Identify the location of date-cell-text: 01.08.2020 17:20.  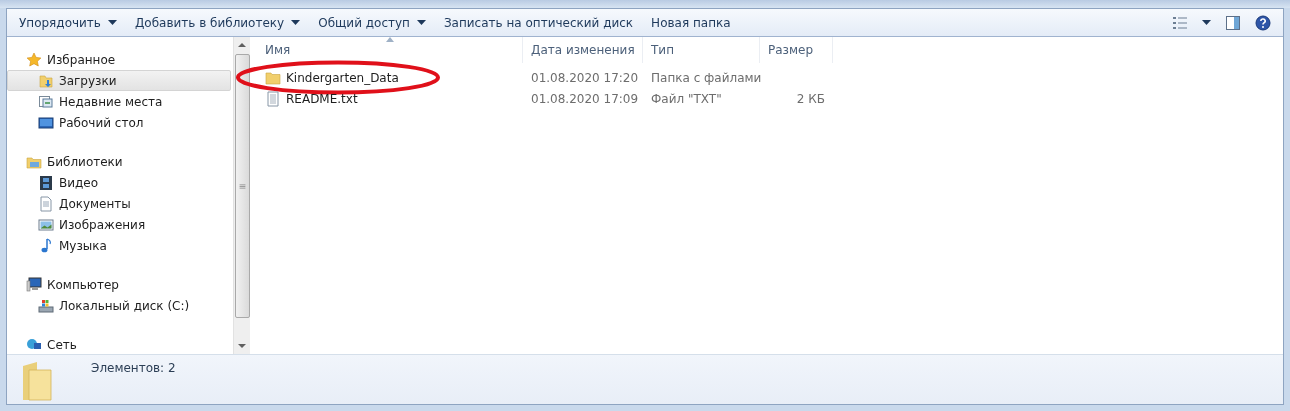
(585, 77).